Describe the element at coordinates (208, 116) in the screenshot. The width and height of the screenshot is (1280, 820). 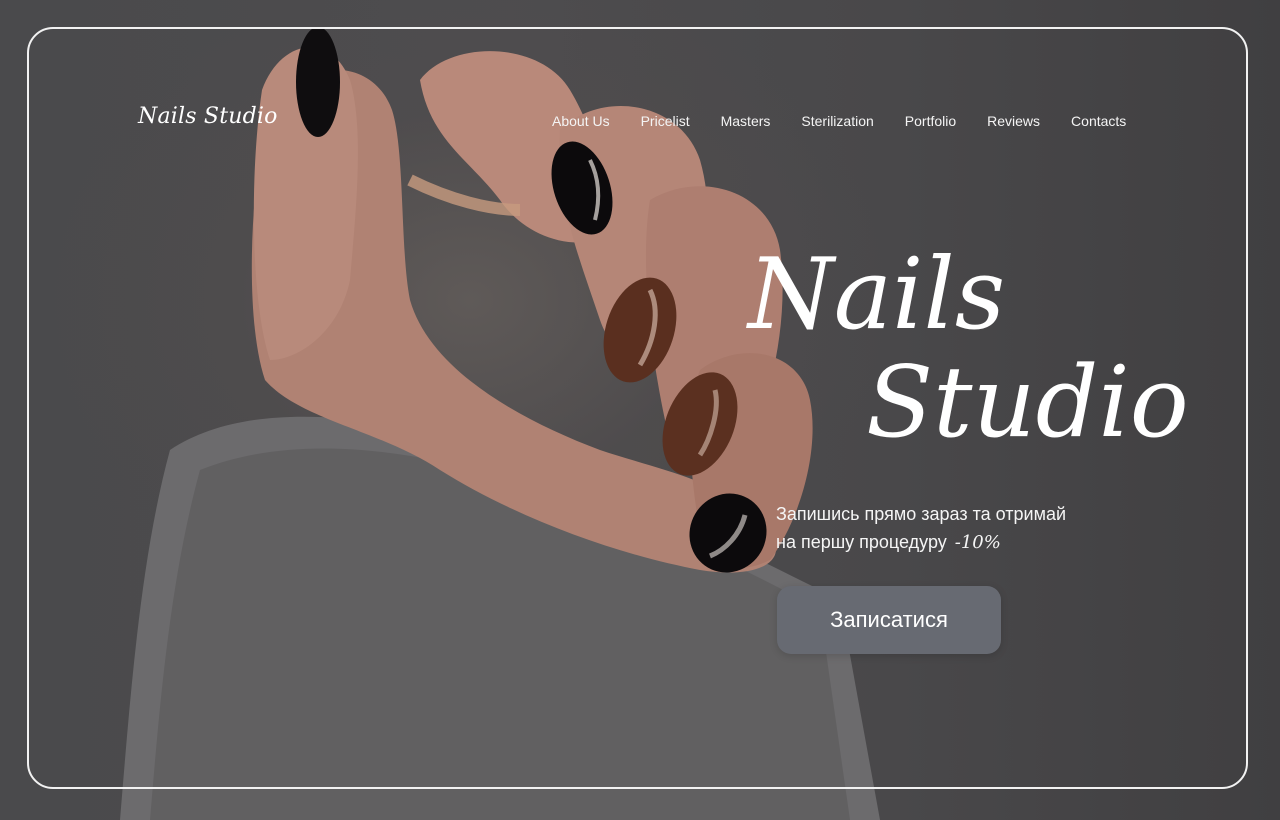
I see `site-logo: Nails Studio` at that location.